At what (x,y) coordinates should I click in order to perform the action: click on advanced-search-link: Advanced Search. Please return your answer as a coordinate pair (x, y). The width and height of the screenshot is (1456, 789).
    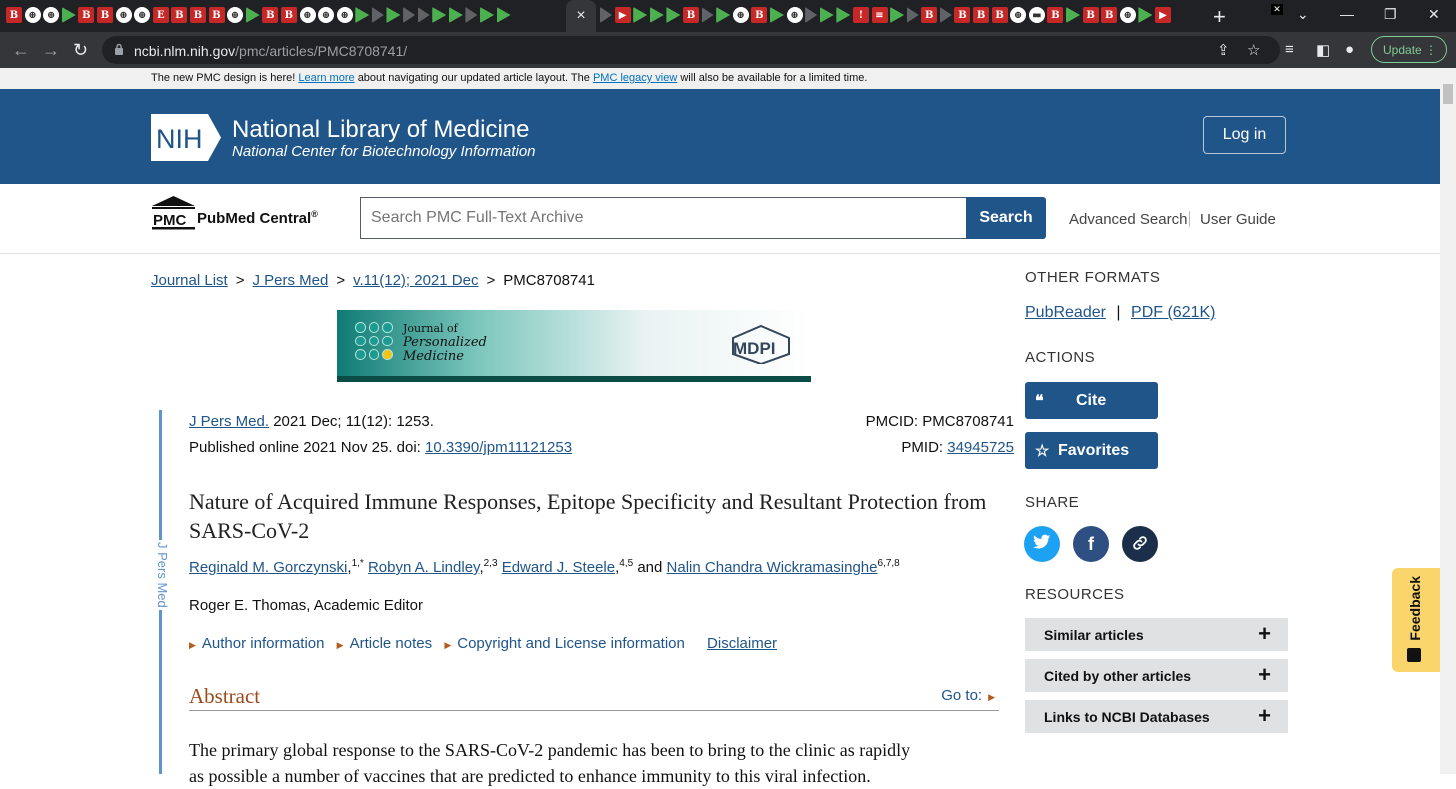
    Looking at the image, I should click on (1128, 219).